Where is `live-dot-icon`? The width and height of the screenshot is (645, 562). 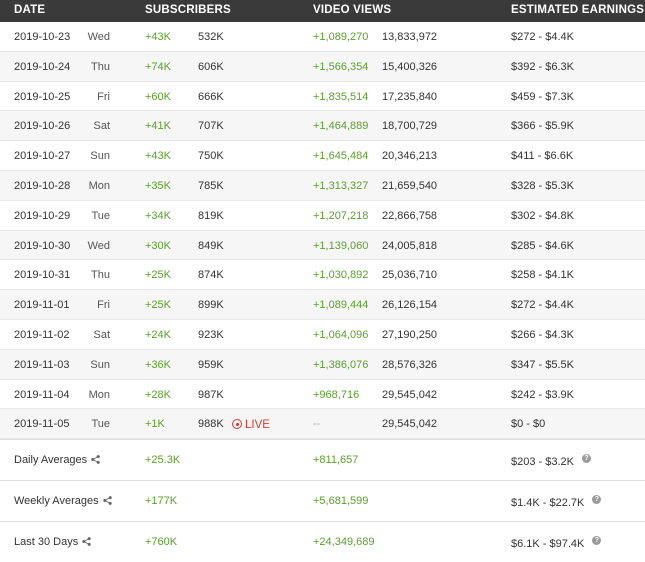
live-dot-icon is located at coordinates (237, 424).